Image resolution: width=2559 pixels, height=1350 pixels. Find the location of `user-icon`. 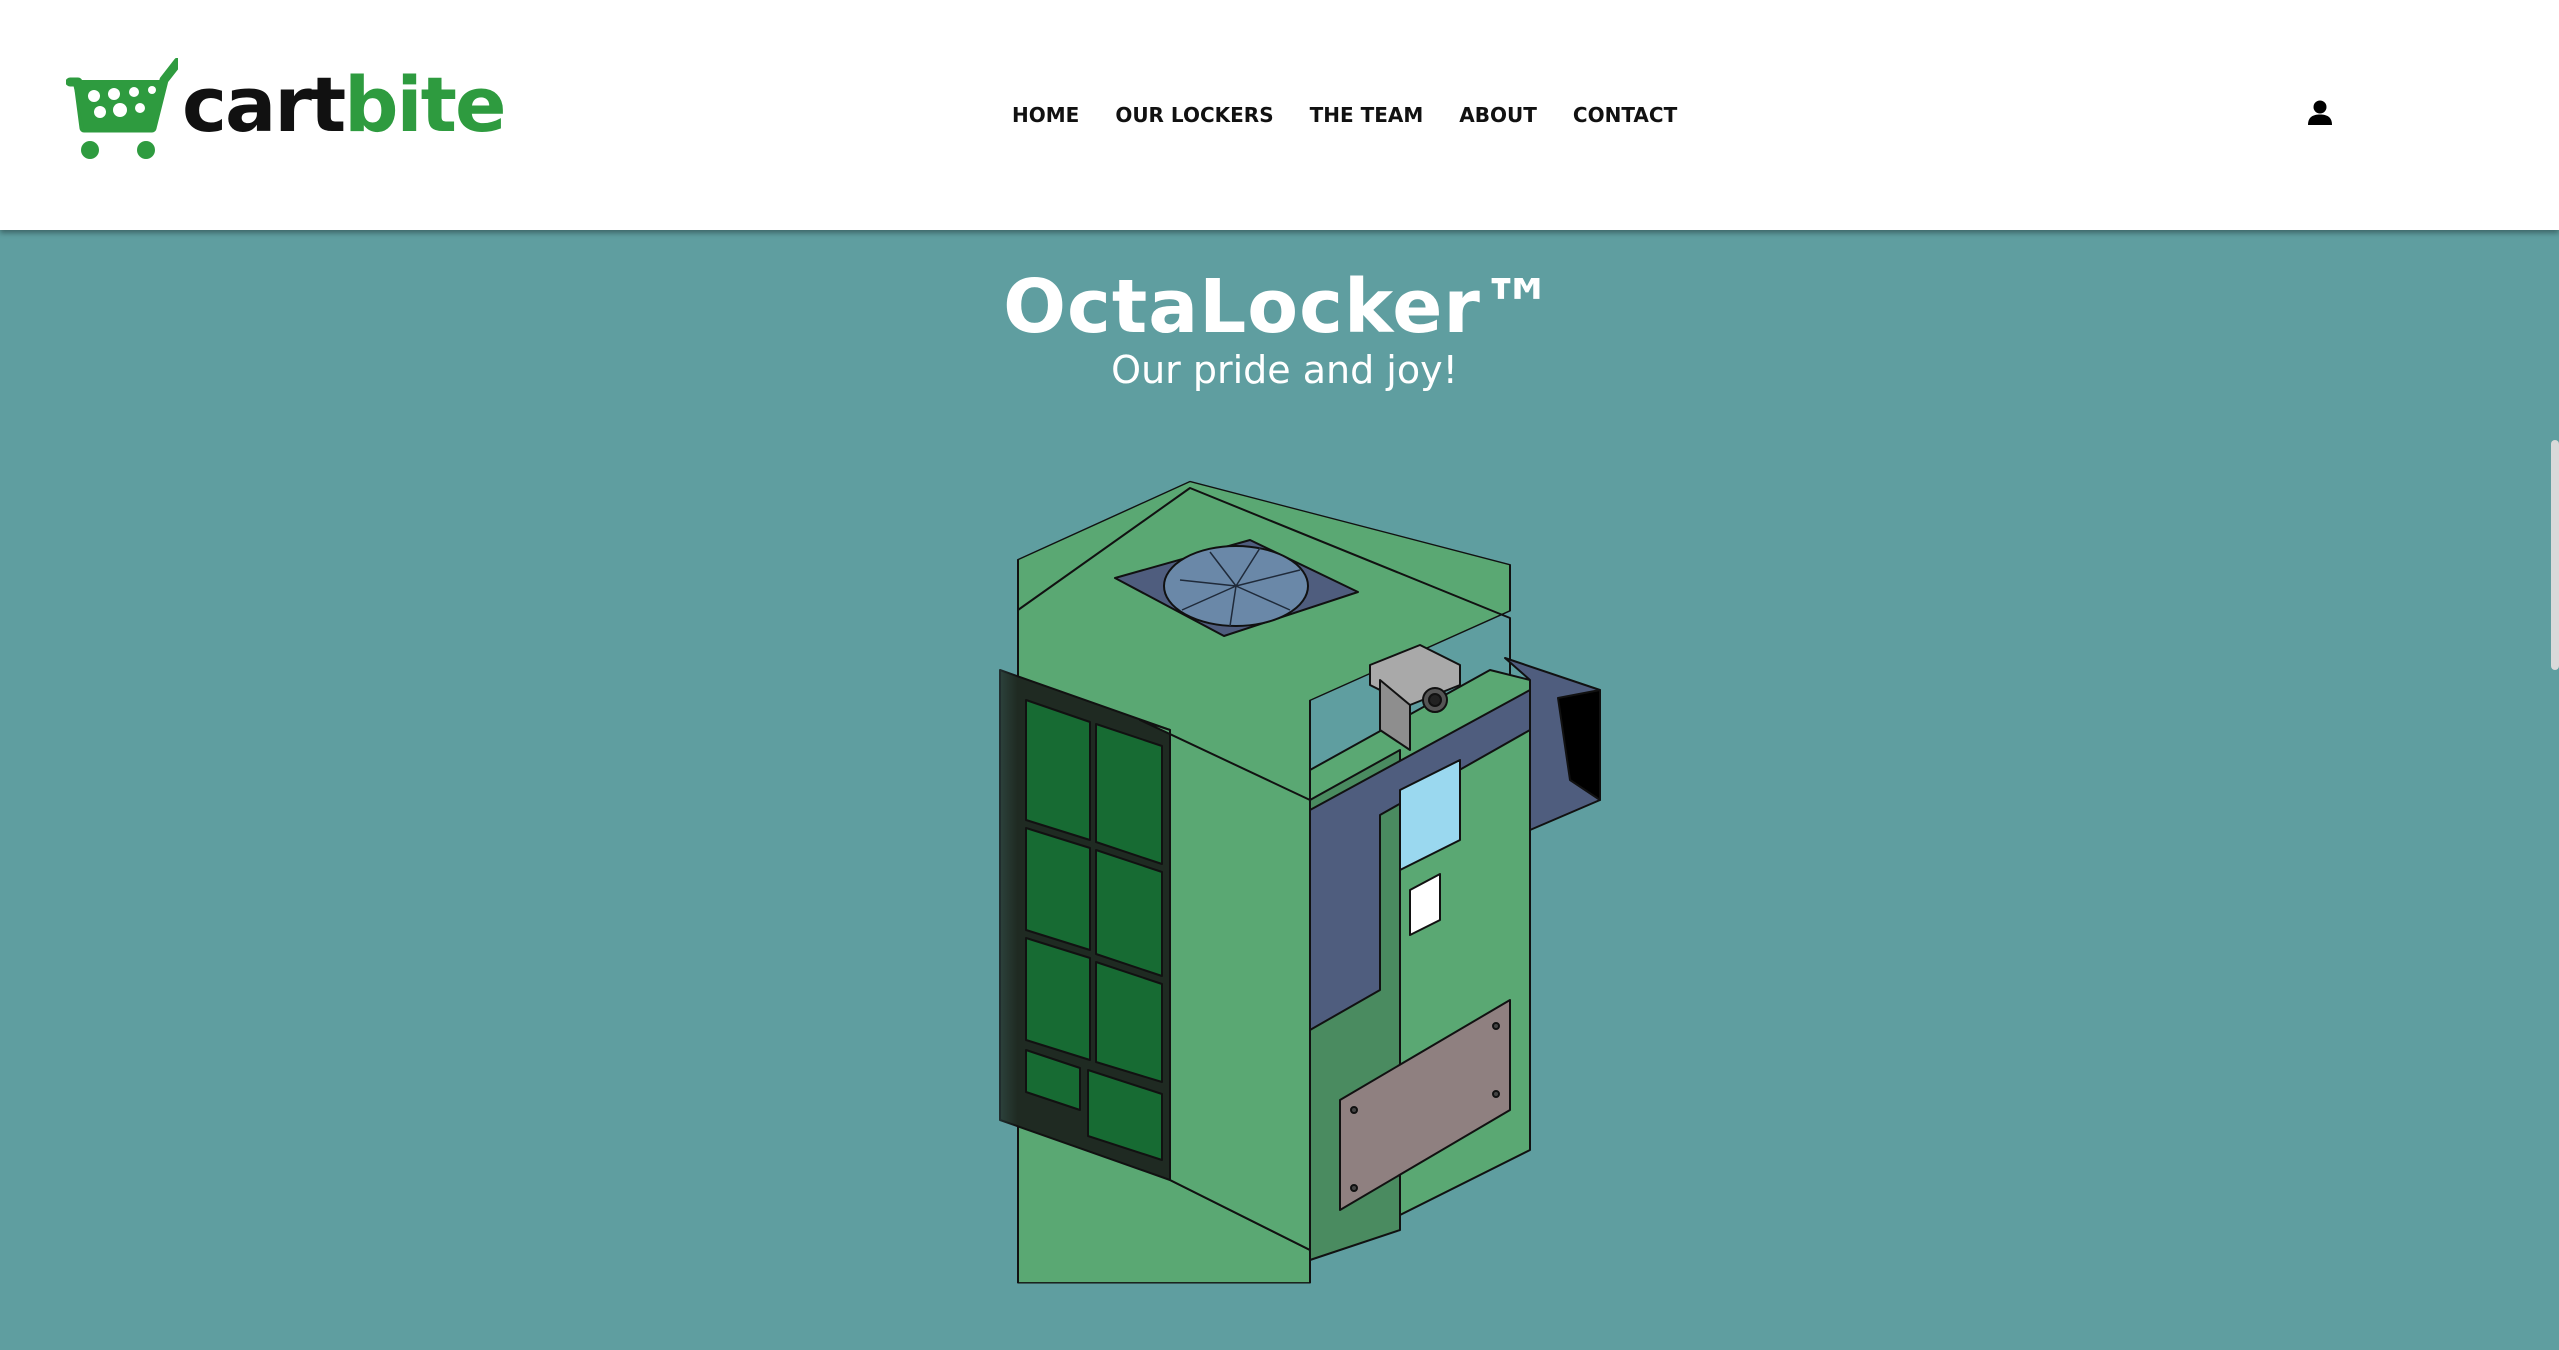

user-icon is located at coordinates (2320, 113).